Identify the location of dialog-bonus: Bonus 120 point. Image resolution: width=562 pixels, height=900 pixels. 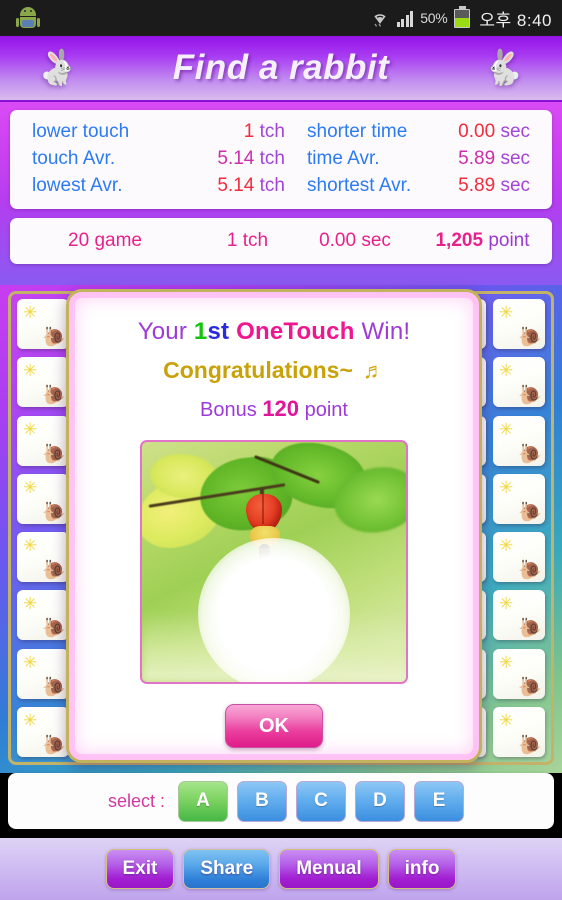
(274, 409).